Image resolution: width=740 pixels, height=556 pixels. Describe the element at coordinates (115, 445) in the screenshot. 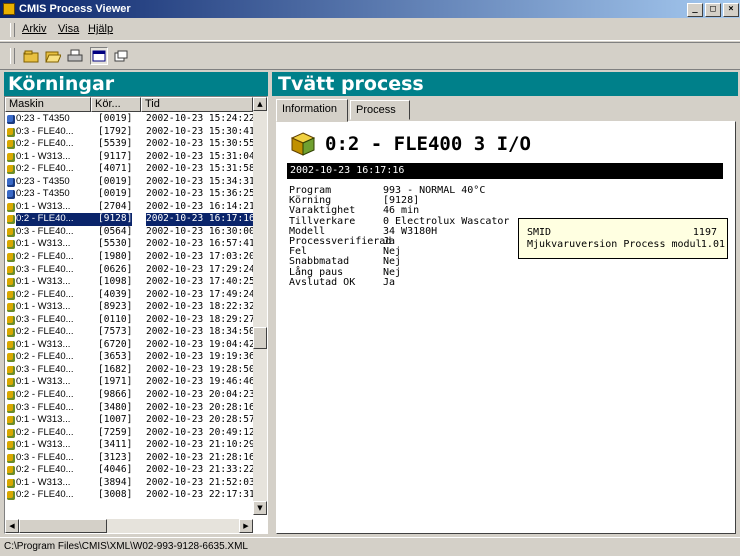

I see `cell-korning: [3411]` at that location.